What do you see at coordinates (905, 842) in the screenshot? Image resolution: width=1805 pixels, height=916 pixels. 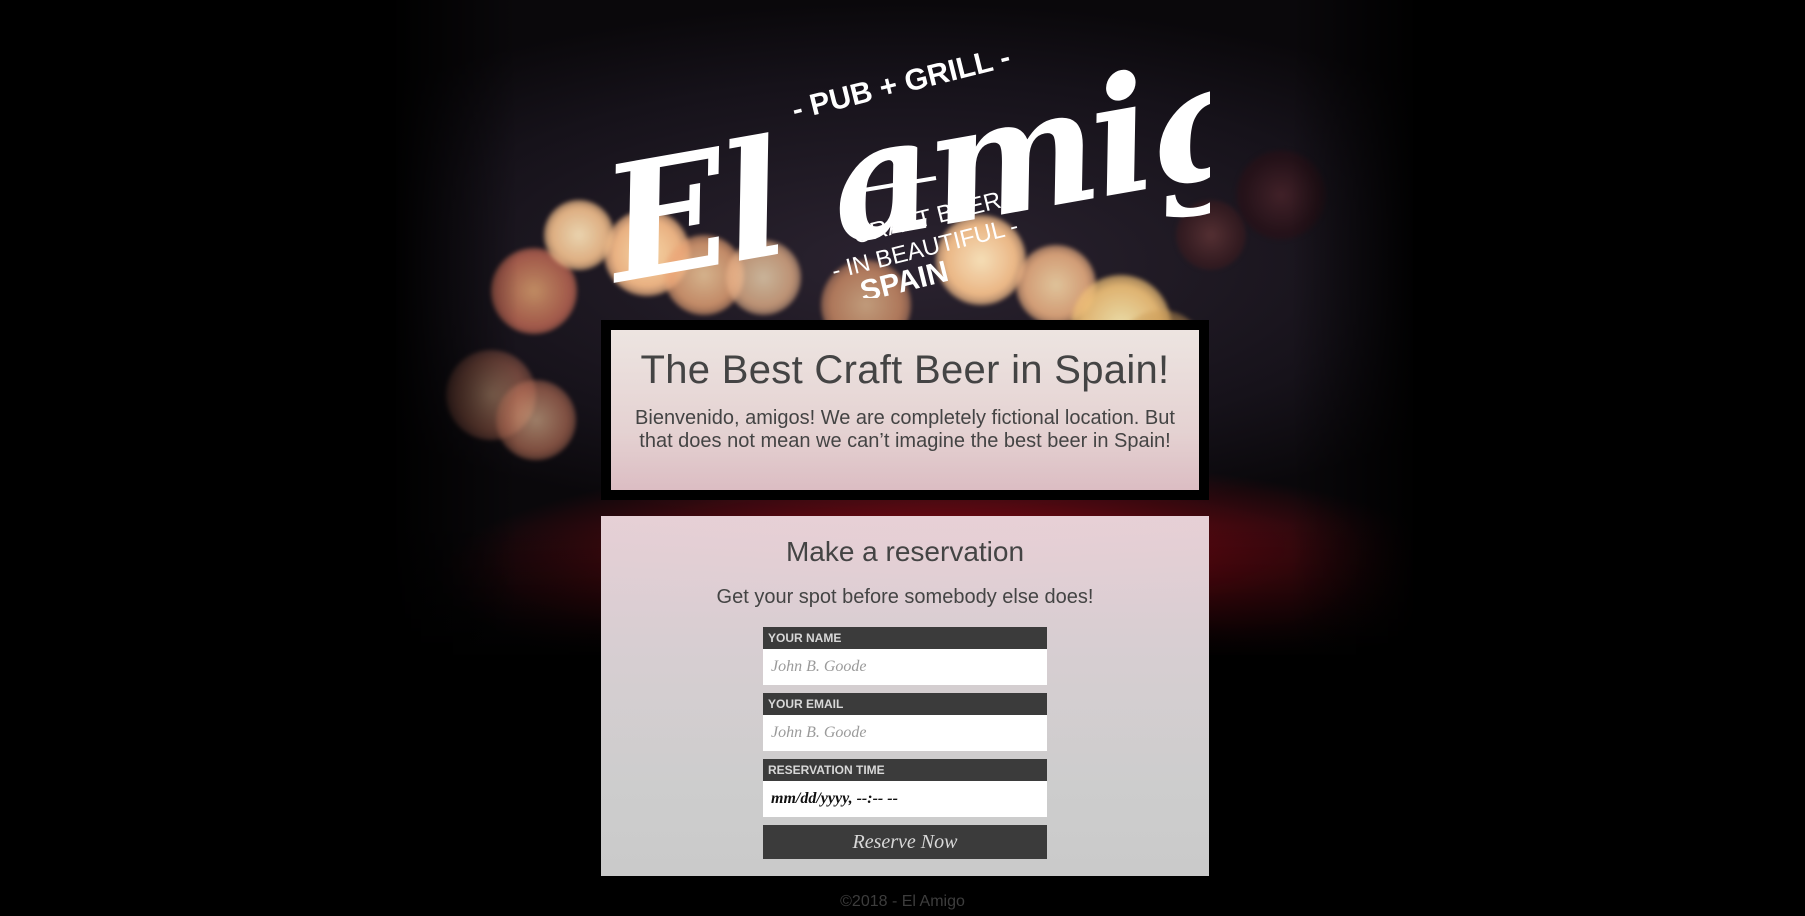 I see `reserve-now-button: Reserve Now` at bounding box center [905, 842].